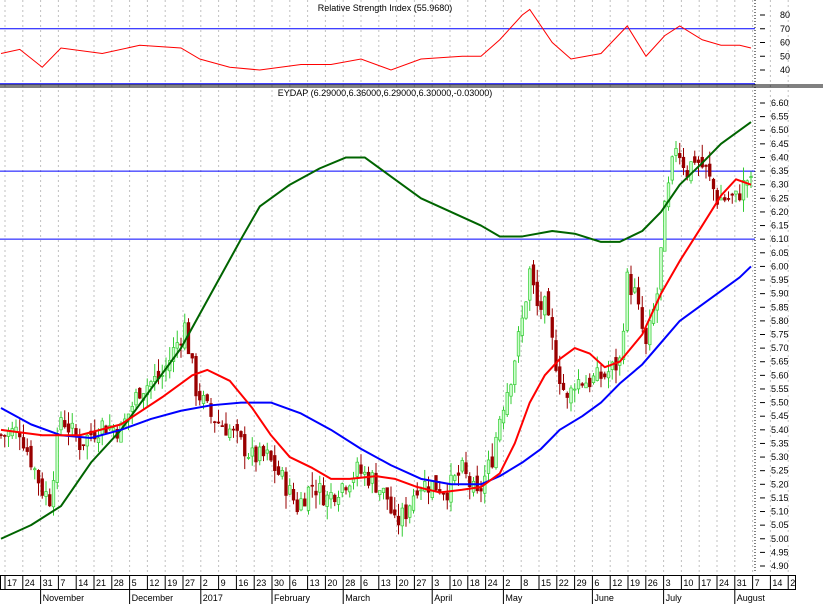  Describe the element at coordinates (780, 280) in the screenshot. I see `price-tick-label: 5.95` at that location.